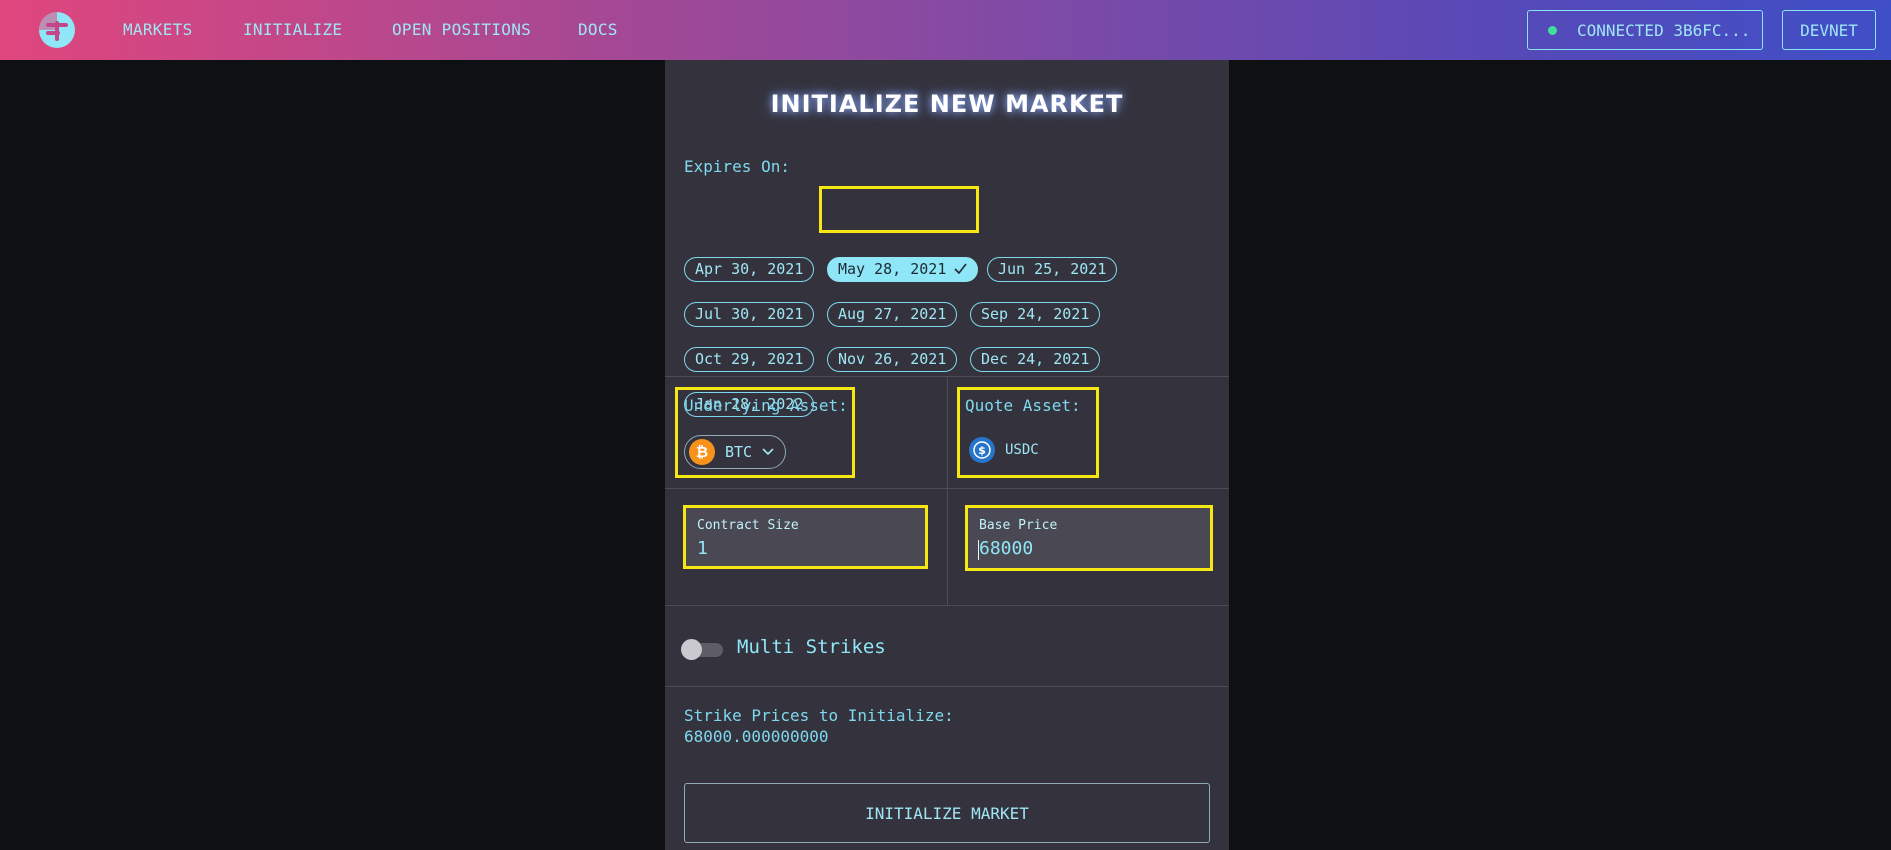 Image resolution: width=1891 pixels, height=850 pixels. Describe the element at coordinates (691, 649) in the screenshot. I see `toggle-knob` at that location.